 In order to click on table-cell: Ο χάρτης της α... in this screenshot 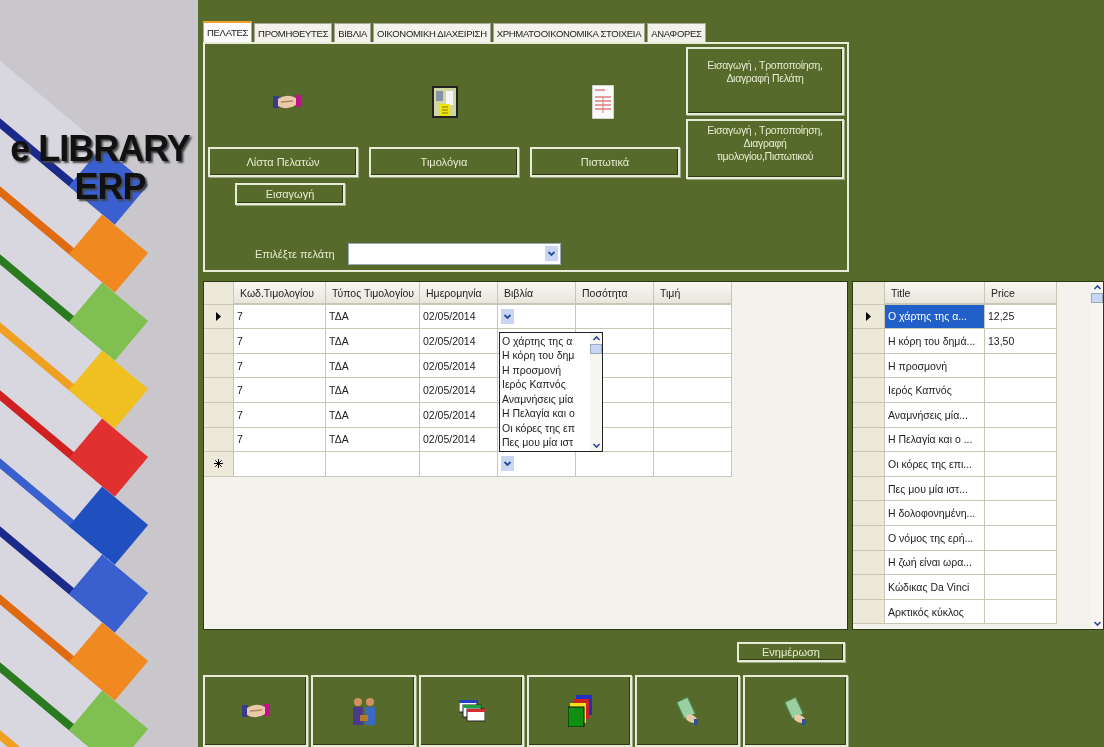, I will do `click(935, 317)`.